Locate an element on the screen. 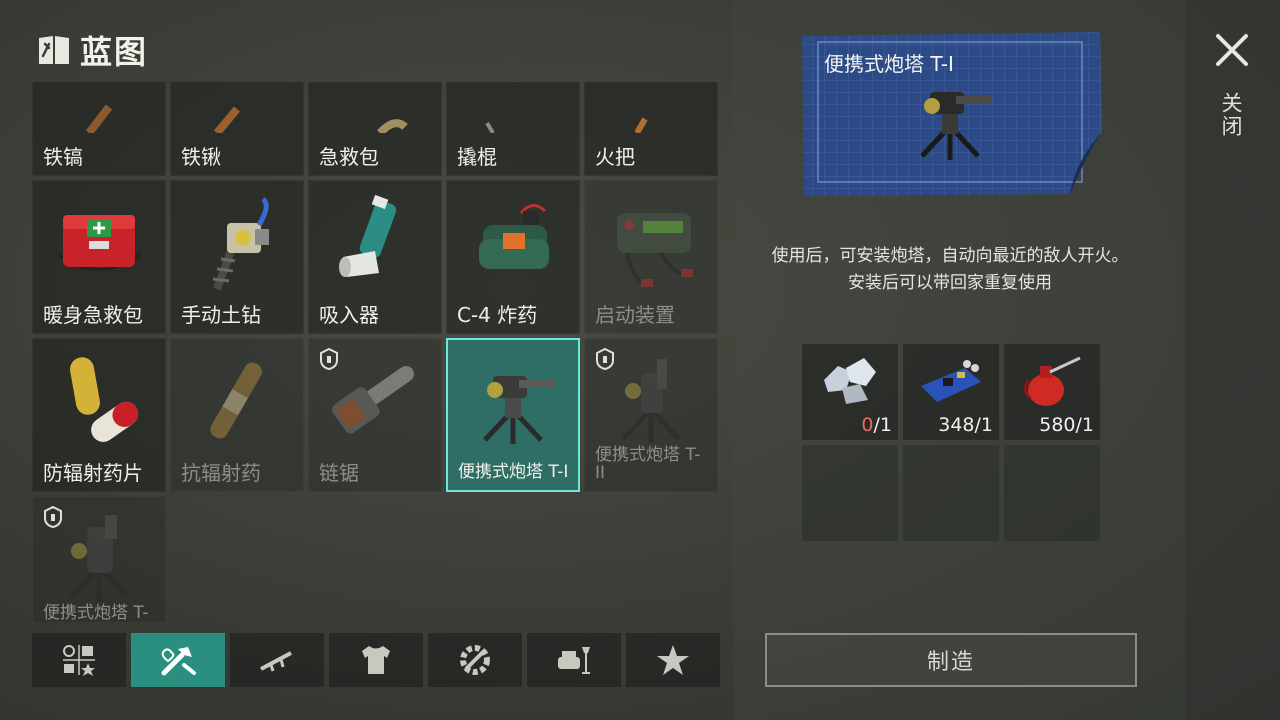  blueprint-item-label: 吸入器 is located at coordinates (349, 315).